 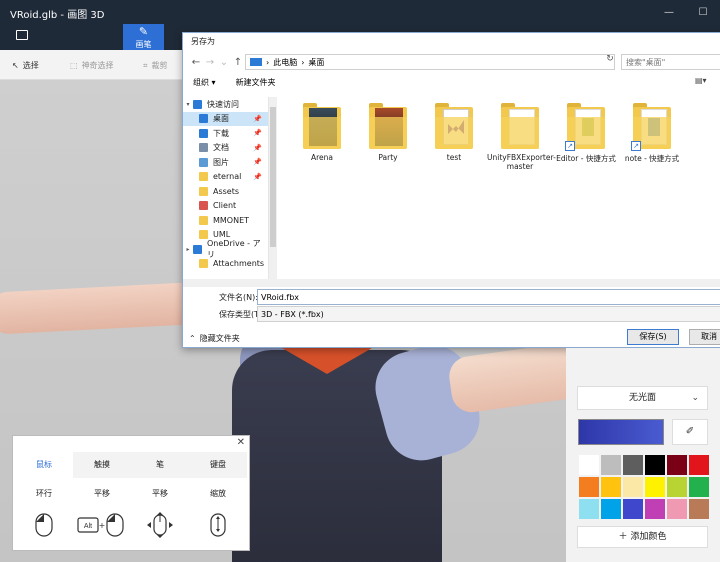 What do you see at coordinates (515, 378) in the screenshot?
I see `character-right-arm` at bounding box center [515, 378].